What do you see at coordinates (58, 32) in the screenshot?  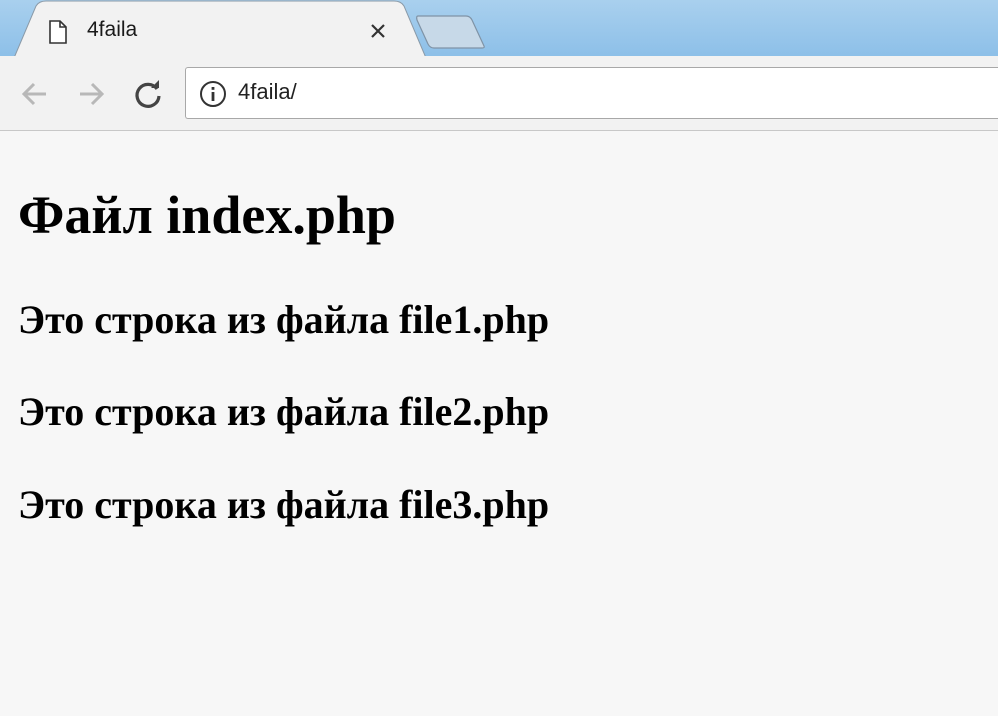 I see `page-icon` at bounding box center [58, 32].